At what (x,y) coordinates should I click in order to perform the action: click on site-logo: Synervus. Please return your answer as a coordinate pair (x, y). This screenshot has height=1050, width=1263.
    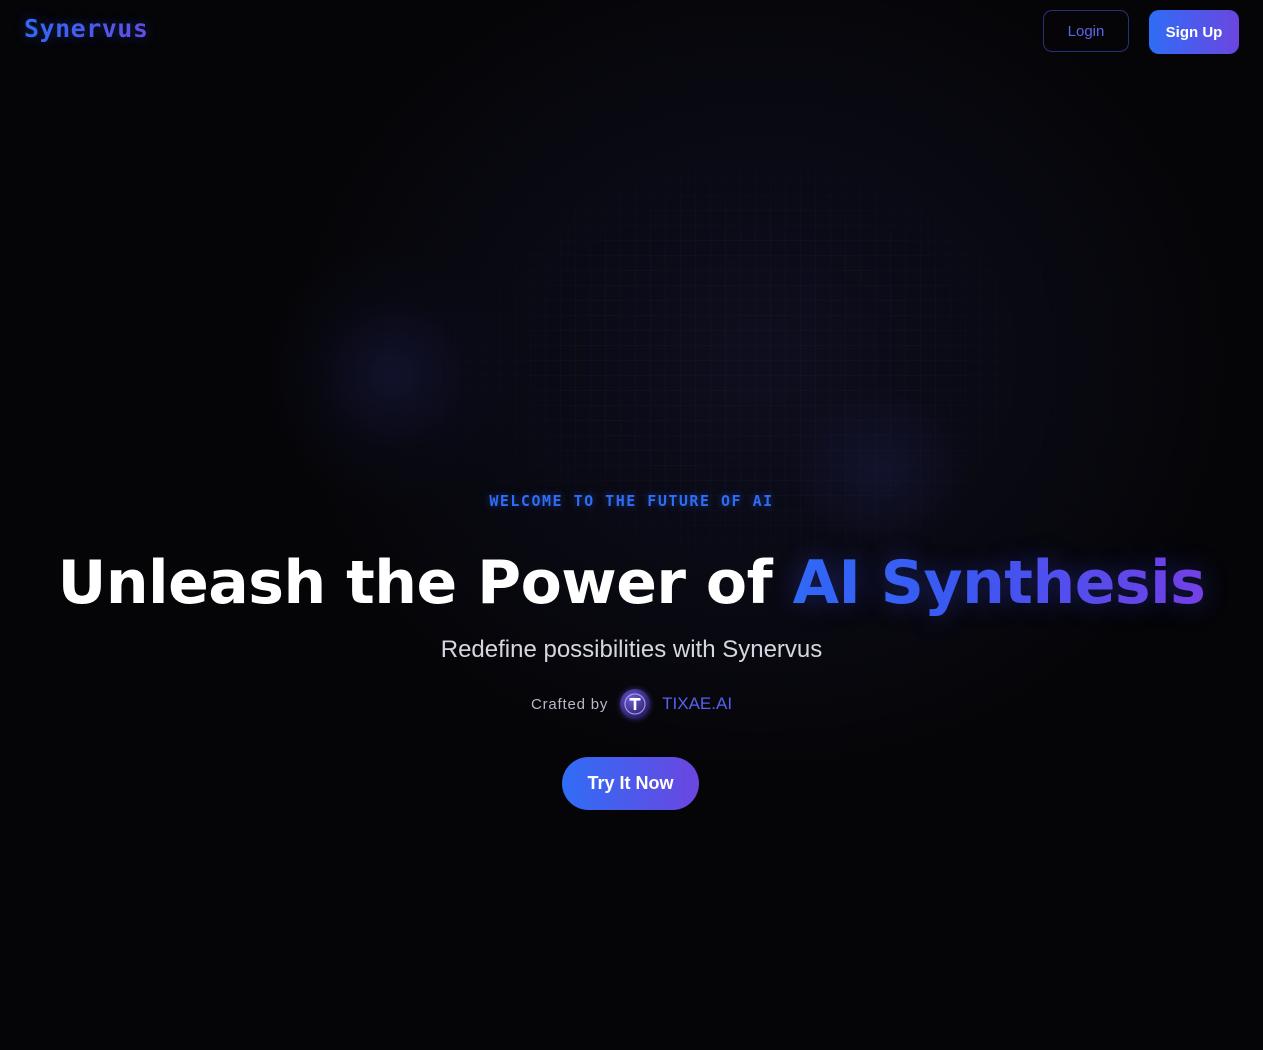
    Looking at the image, I should click on (86, 28).